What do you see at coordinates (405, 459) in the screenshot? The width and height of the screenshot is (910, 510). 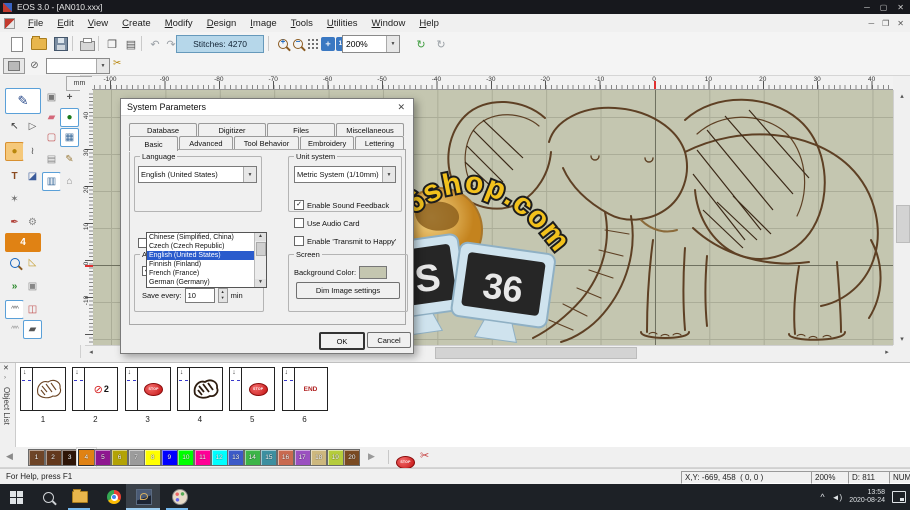 I see `stop-command-icon: STOP` at bounding box center [405, 459].